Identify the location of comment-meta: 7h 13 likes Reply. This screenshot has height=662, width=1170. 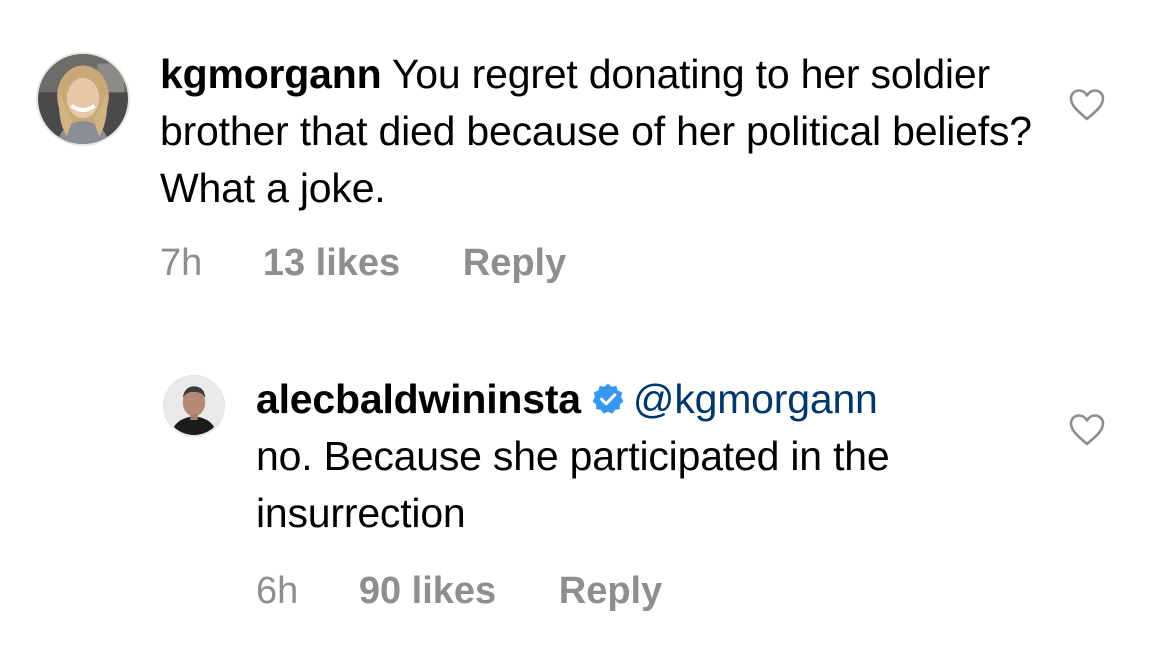
(363, 263).